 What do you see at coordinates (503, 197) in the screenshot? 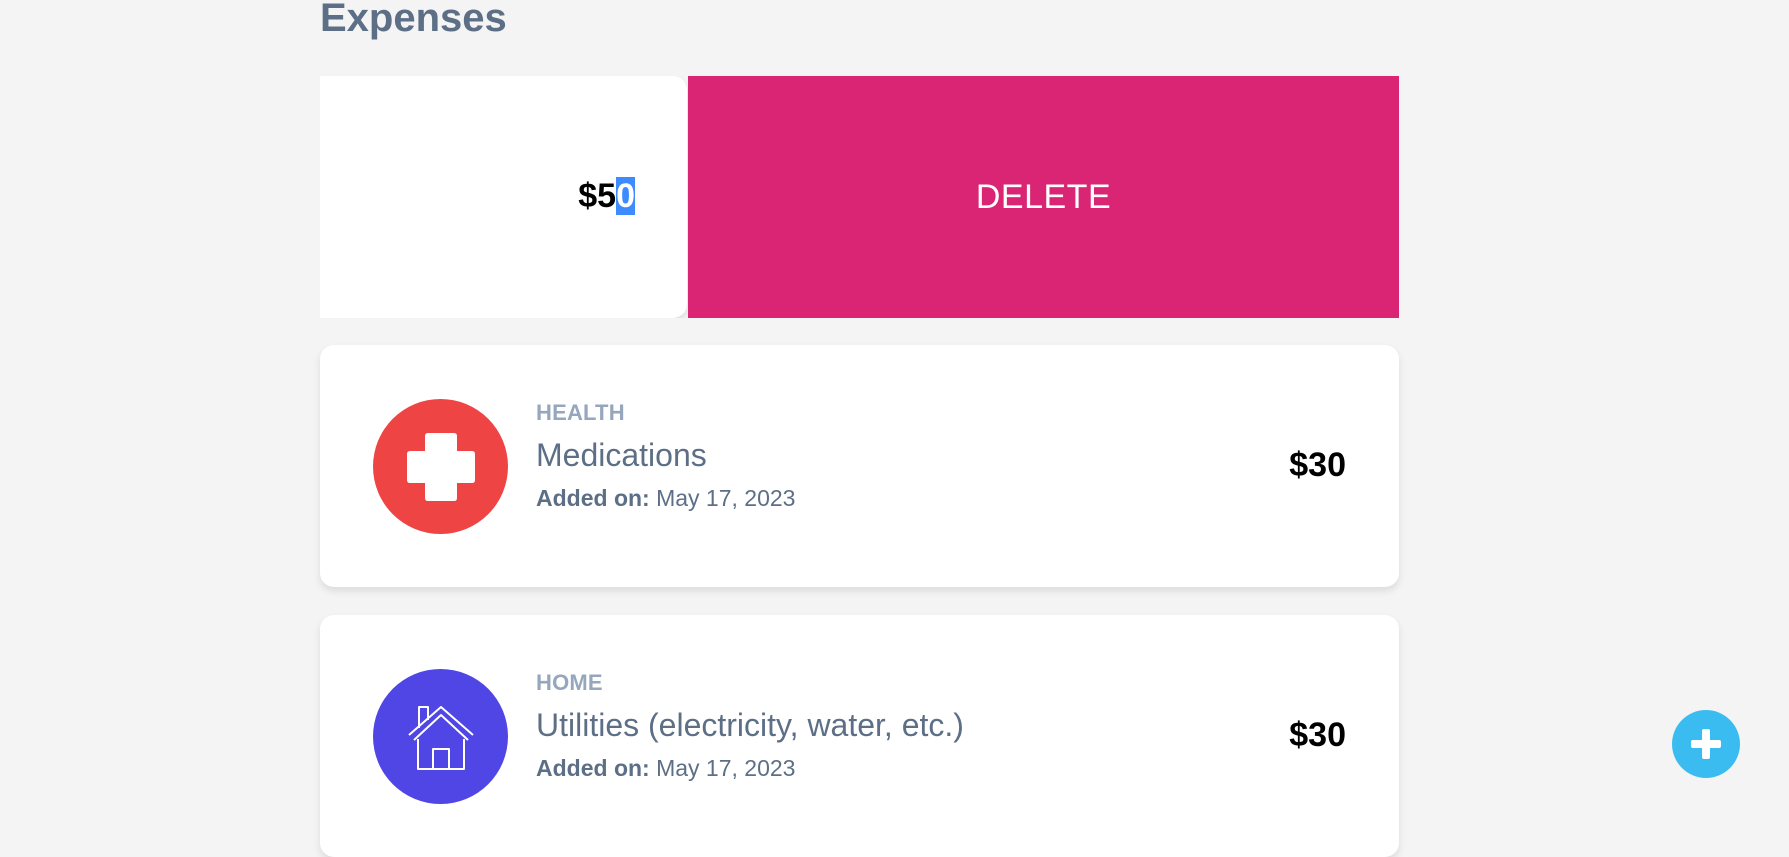
I see `swiped-expense-card: $50` at bounding box center [503, 197].